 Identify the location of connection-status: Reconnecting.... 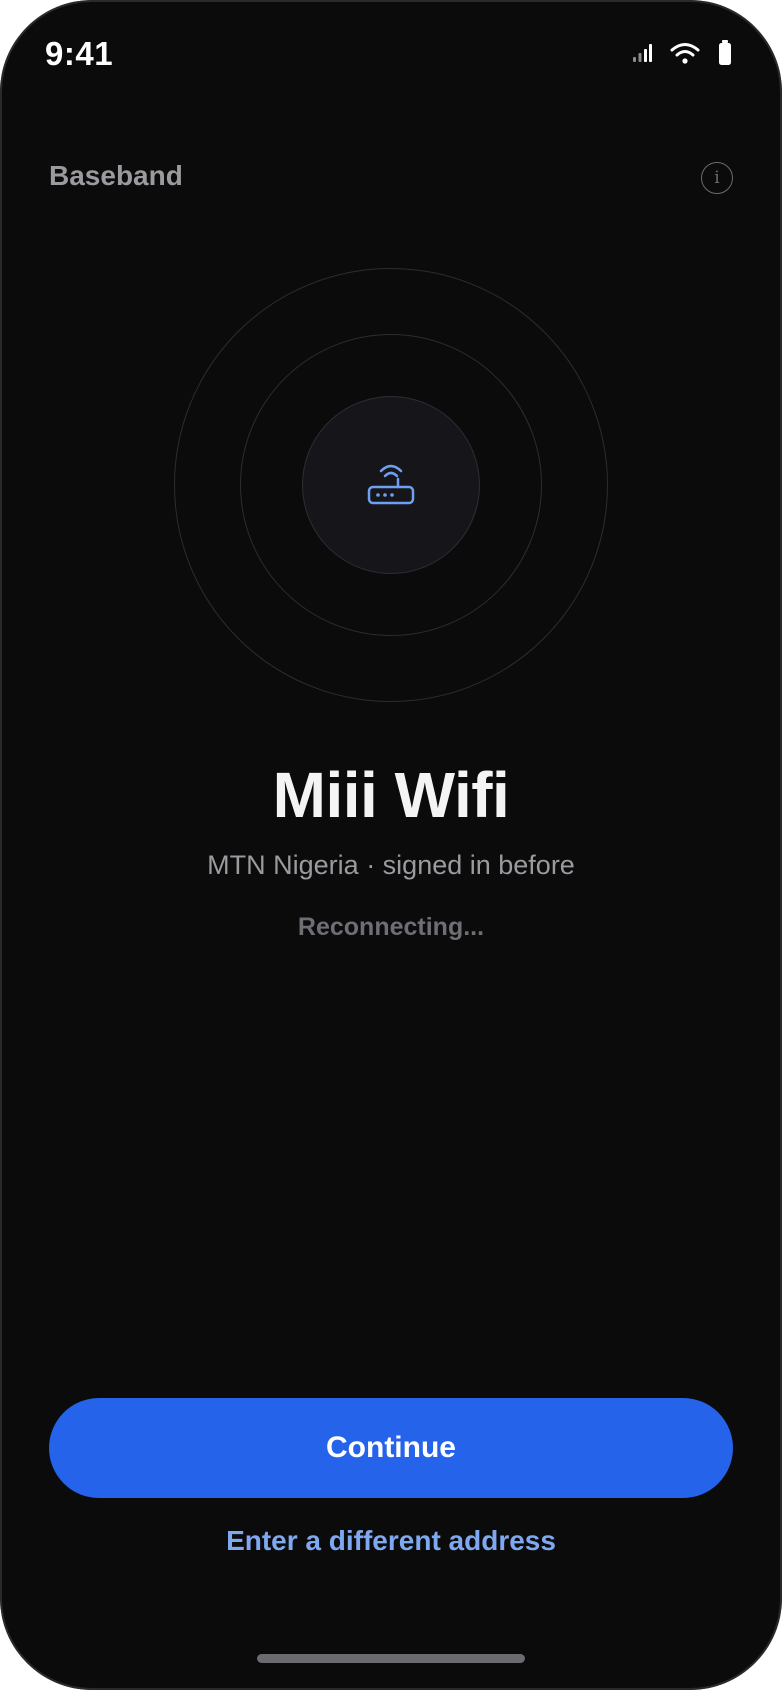
(391, 927).